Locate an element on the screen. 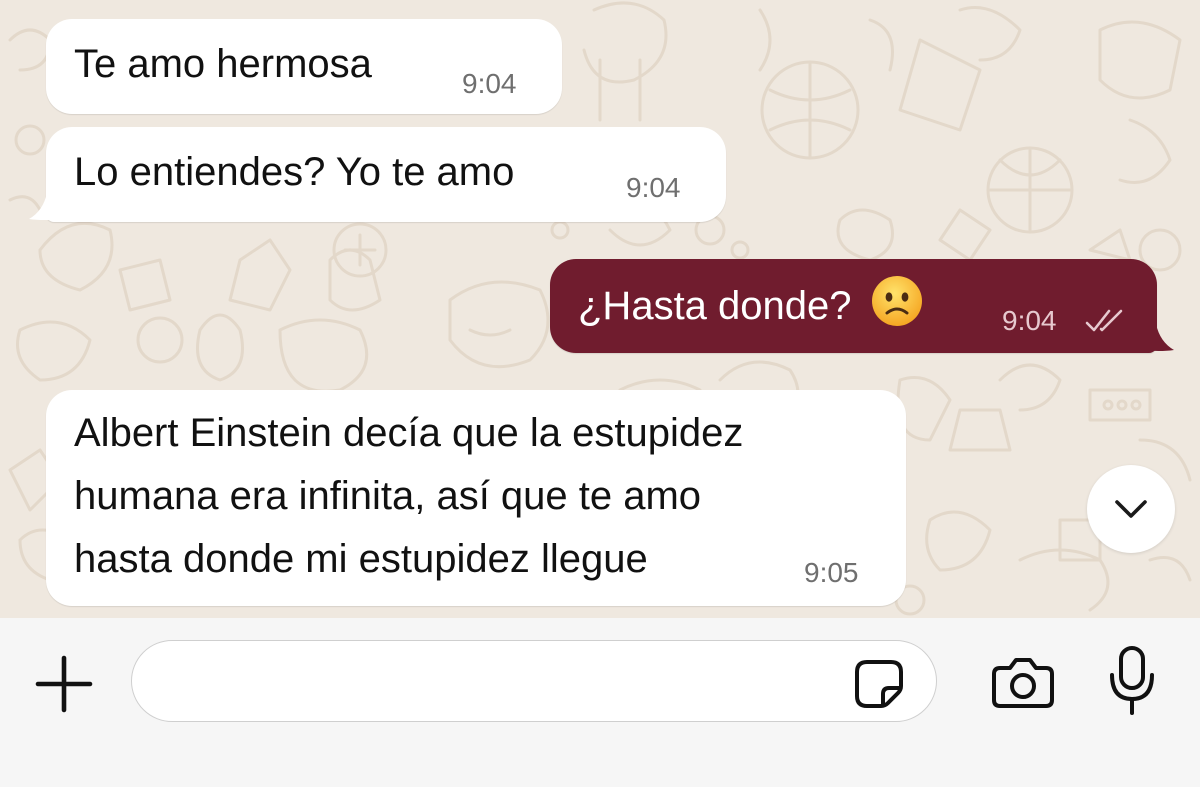  message-bubble-incoming: Lo entiendes? Yo te amo 9:04 is located at coordinates (386, 174).